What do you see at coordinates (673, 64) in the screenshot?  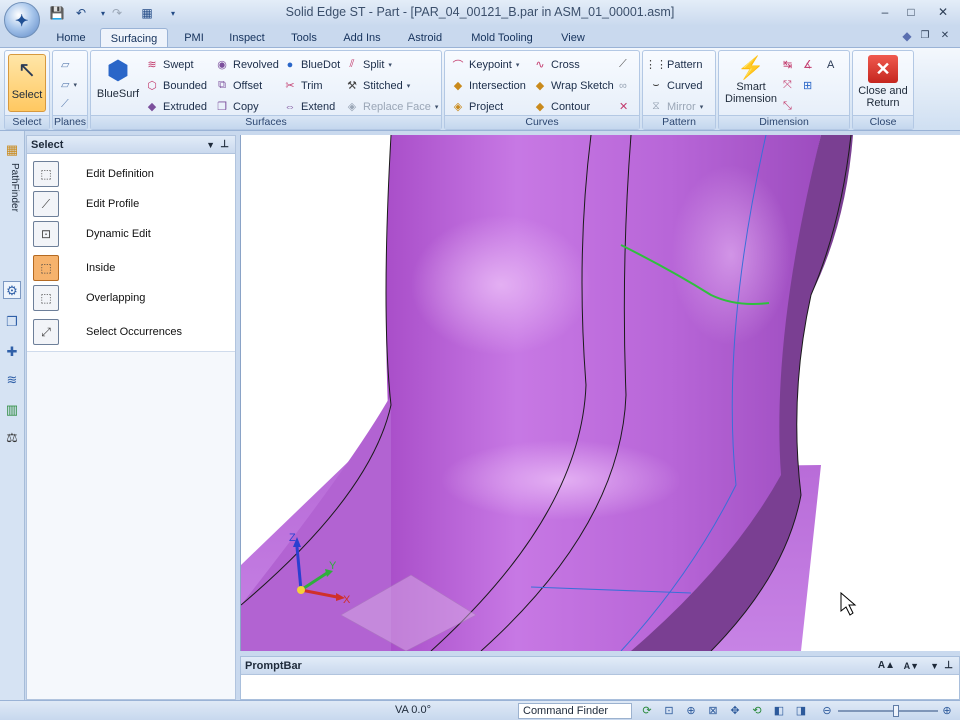 I see `pattern-button: ⋮⋮ Pattern` at bounding box center [673, 64].